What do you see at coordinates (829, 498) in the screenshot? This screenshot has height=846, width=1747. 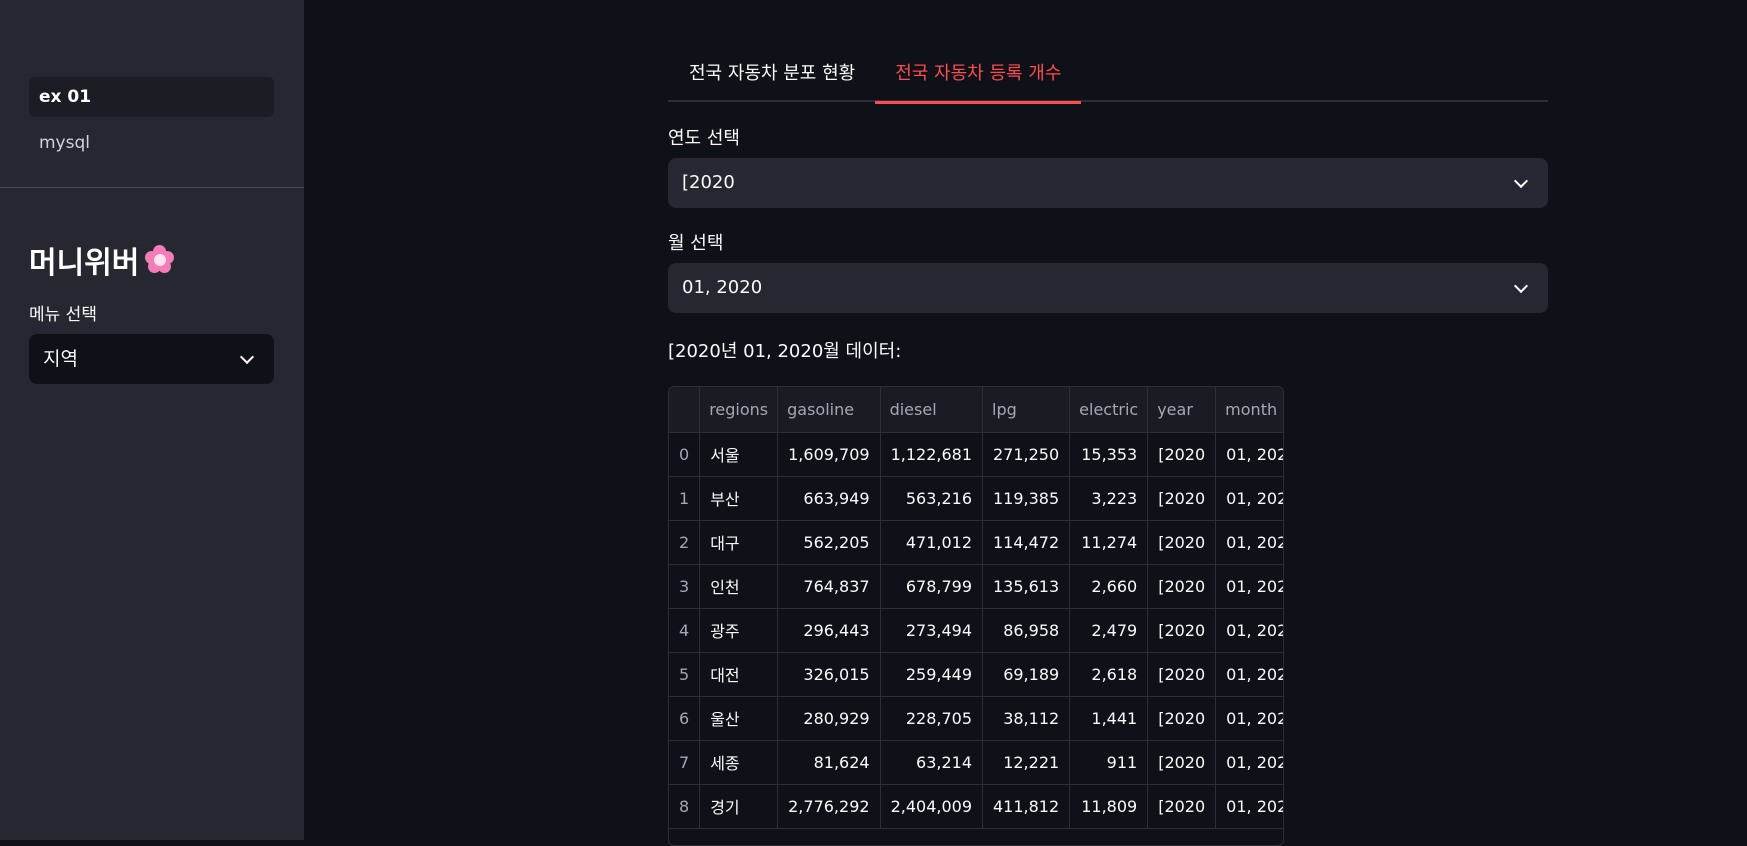 I see `cell-gasoline: 663,949` at bounding box center [829, 498].